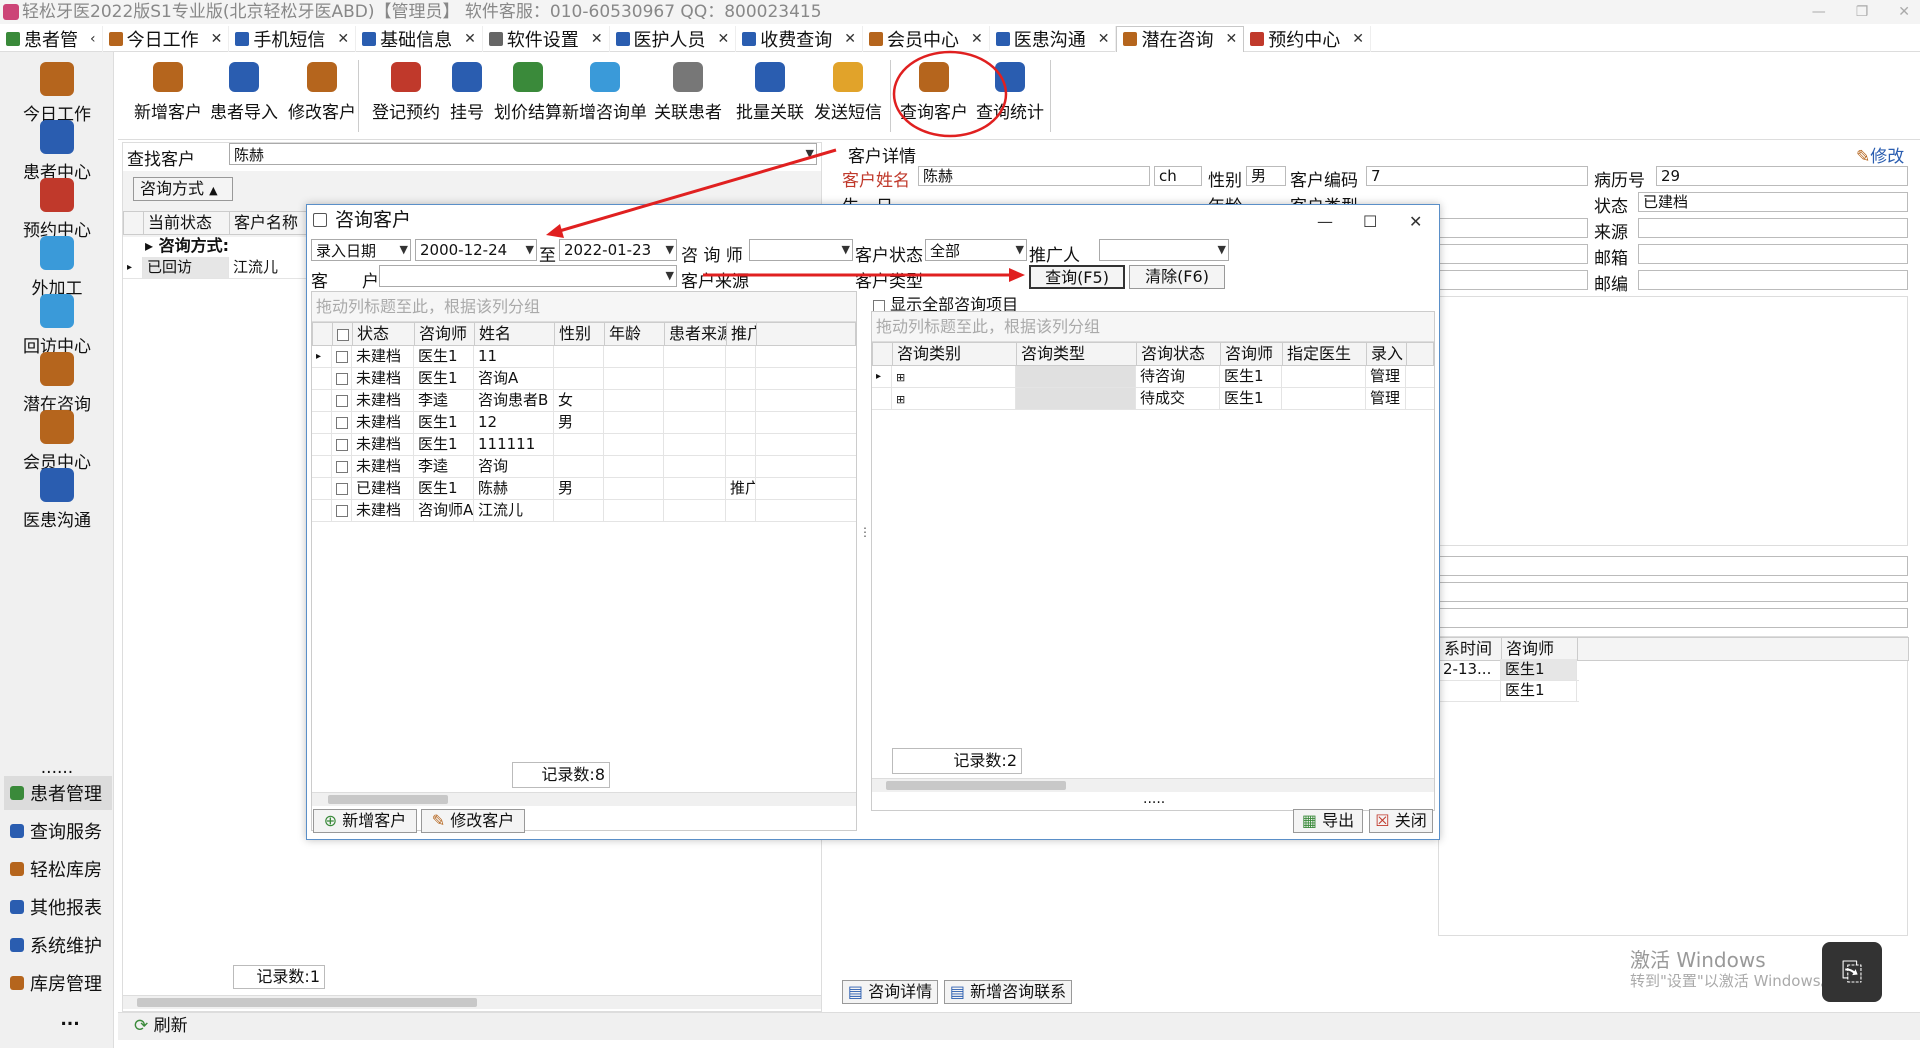 The width and height of the screenshot is (1920, 1048). I want to click on table-row: 未建档 李逵 咨询, so click(584, 467).